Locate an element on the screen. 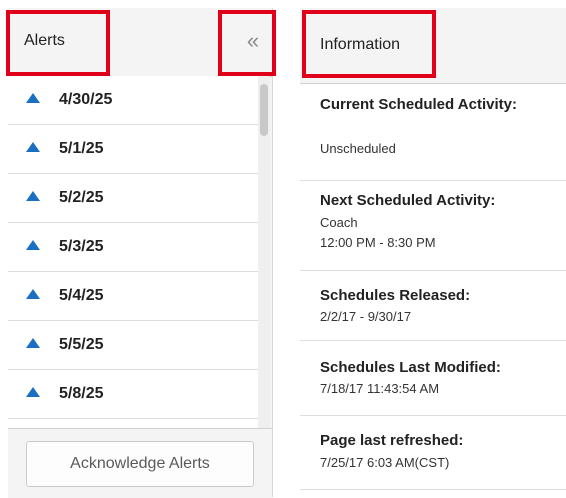 The width and height of the screenshot is (566, 498). alert-date: 4/30/25 is located at coordinates (86, 99).